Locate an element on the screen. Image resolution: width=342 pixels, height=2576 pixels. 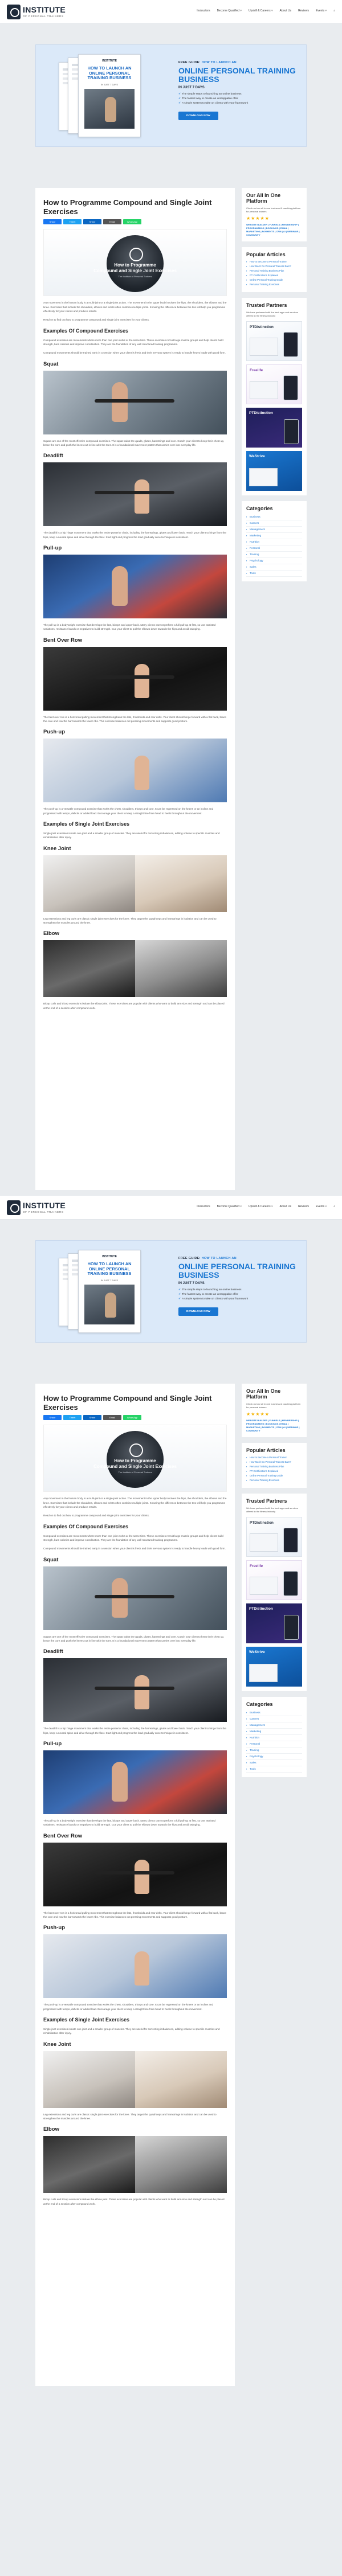
featured-line: How to Programme is located at coordinates (135, 1461).